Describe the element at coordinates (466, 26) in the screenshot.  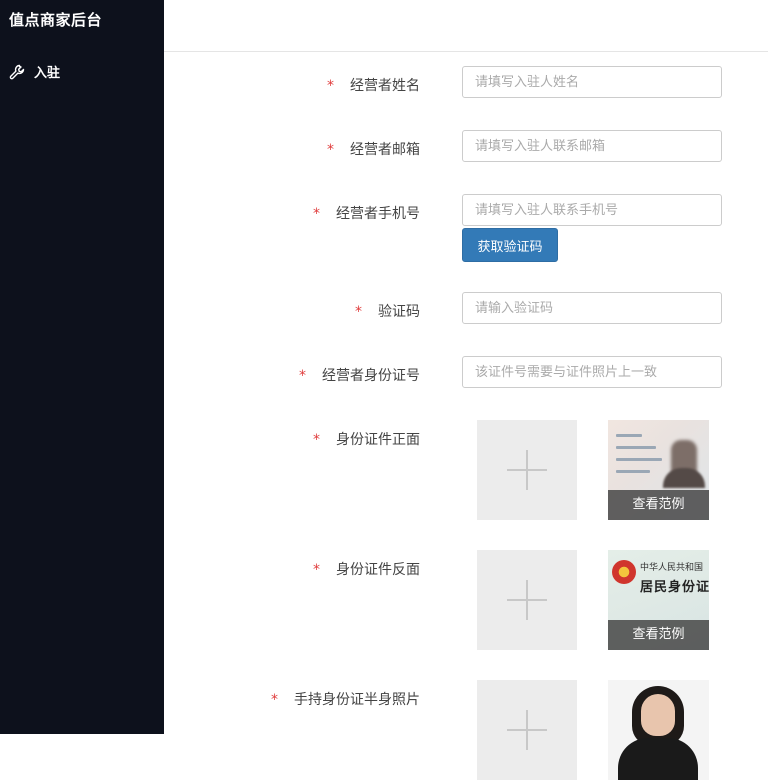
I see `top-bar` at that location.